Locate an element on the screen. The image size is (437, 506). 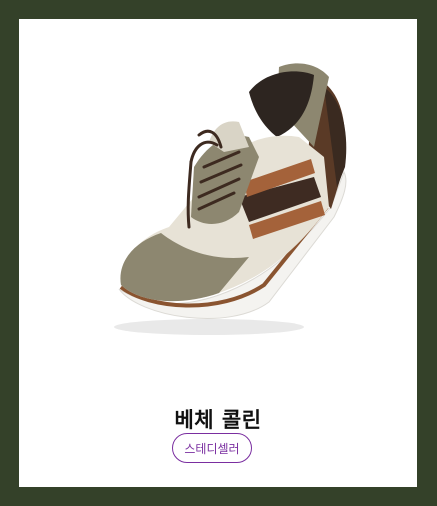
steady-seller-badge: 스테디셀러 is located at coordinates (212, 448).